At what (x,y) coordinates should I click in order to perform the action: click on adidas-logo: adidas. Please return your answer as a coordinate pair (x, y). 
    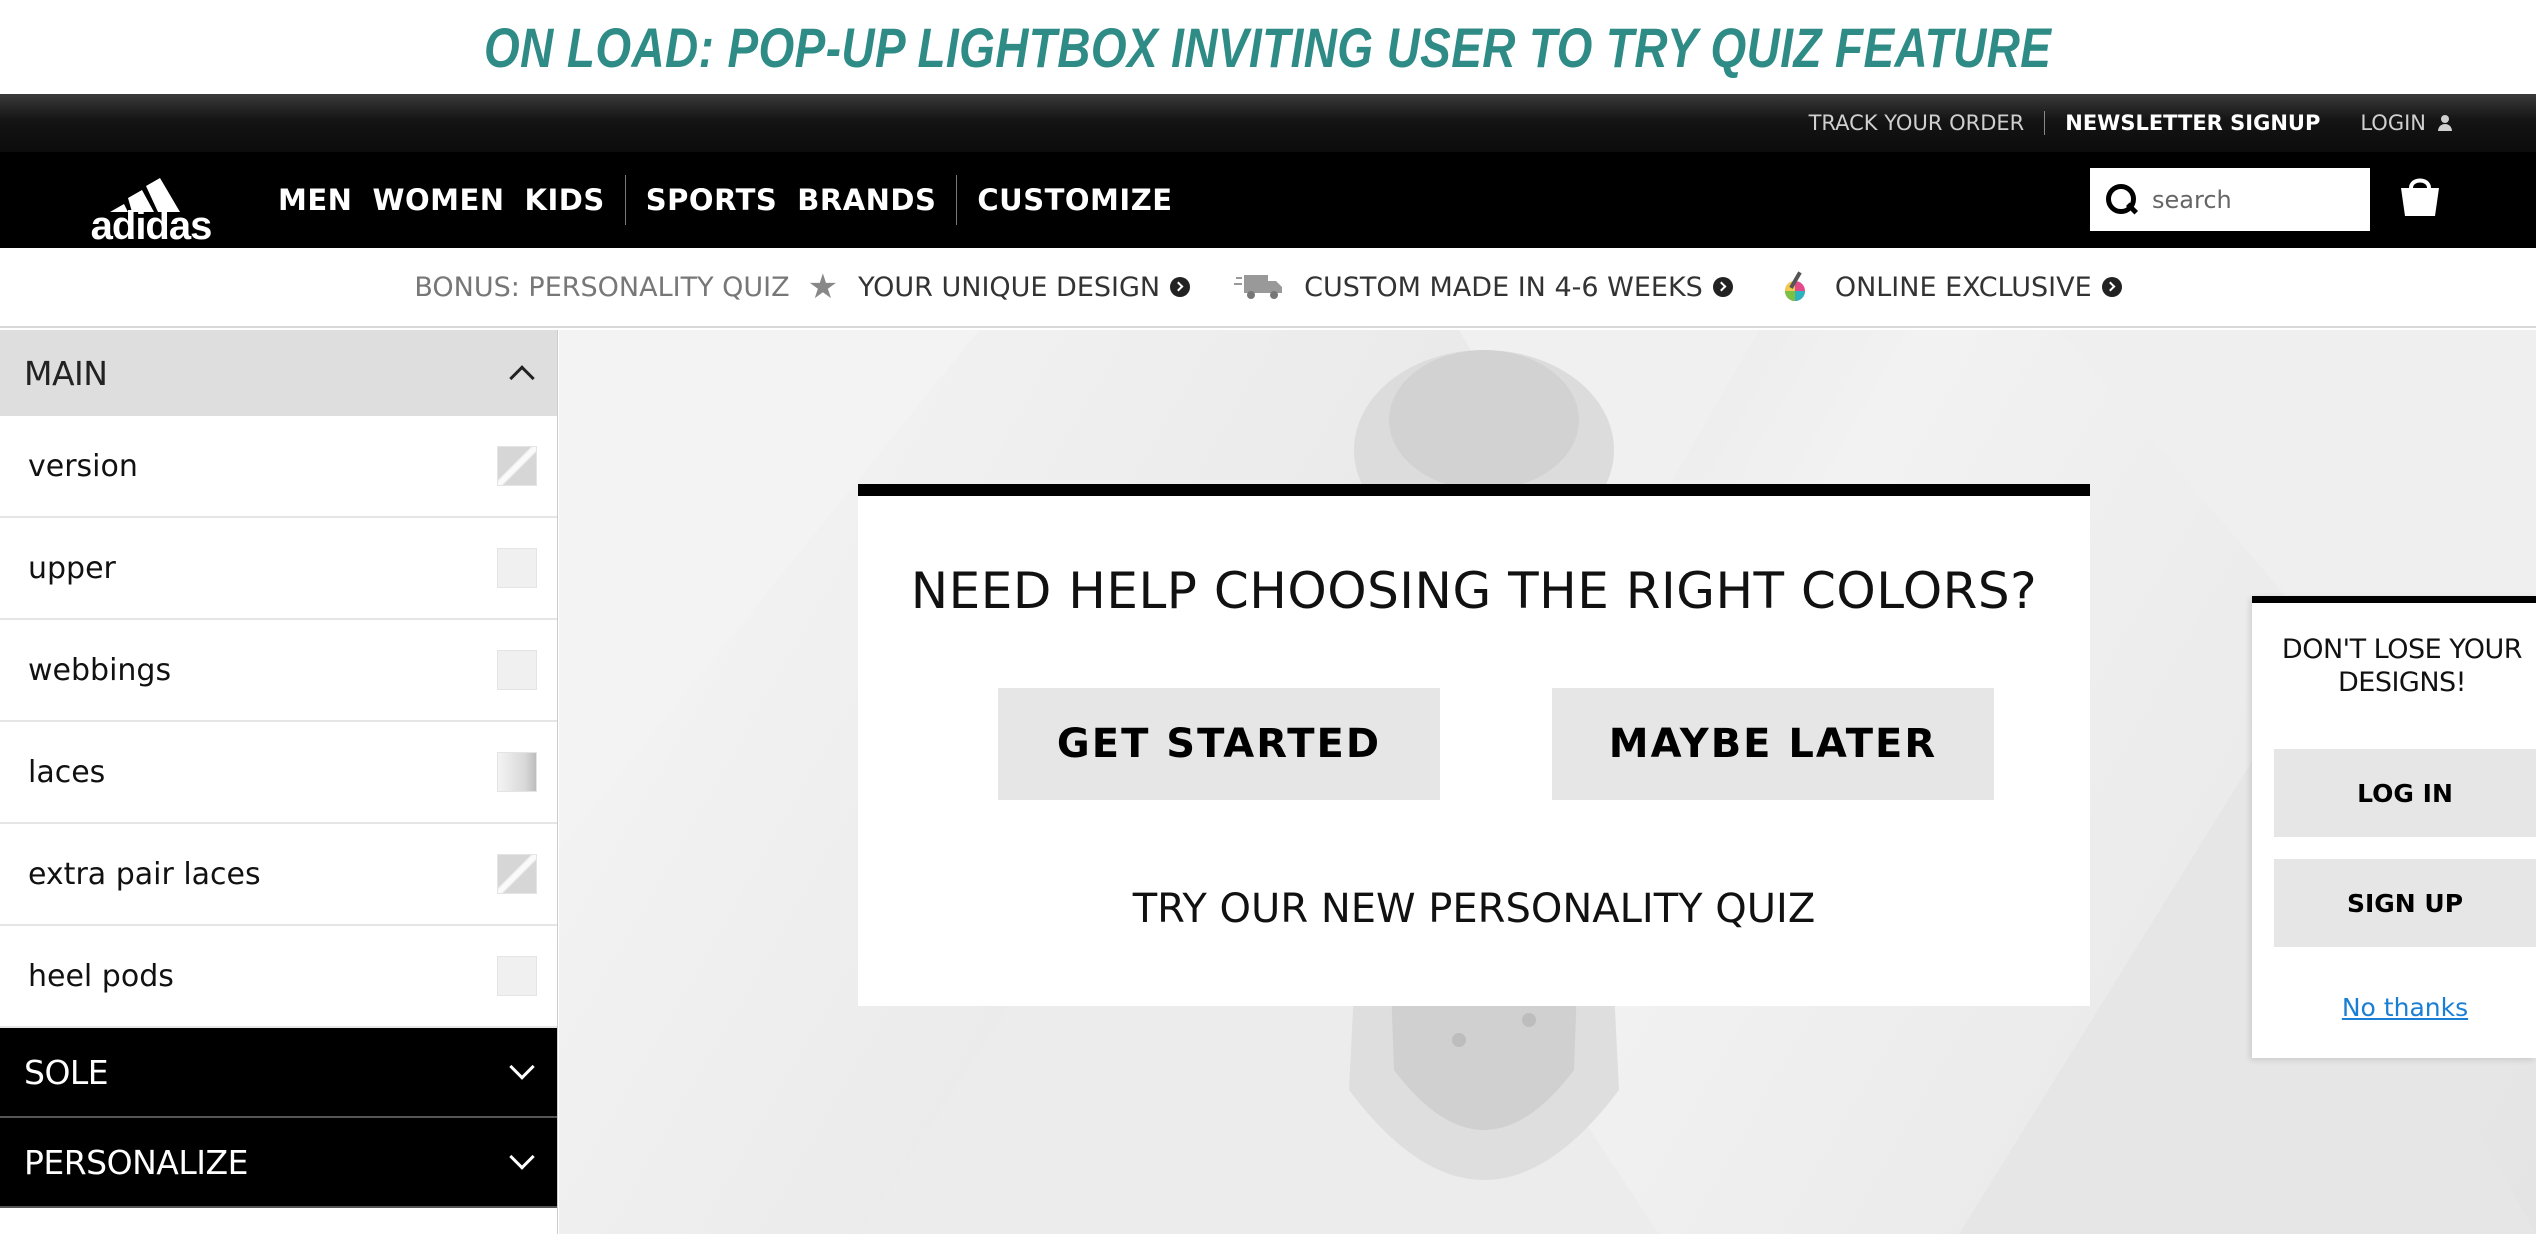
    Looking at the image, I should click on (151, 211).